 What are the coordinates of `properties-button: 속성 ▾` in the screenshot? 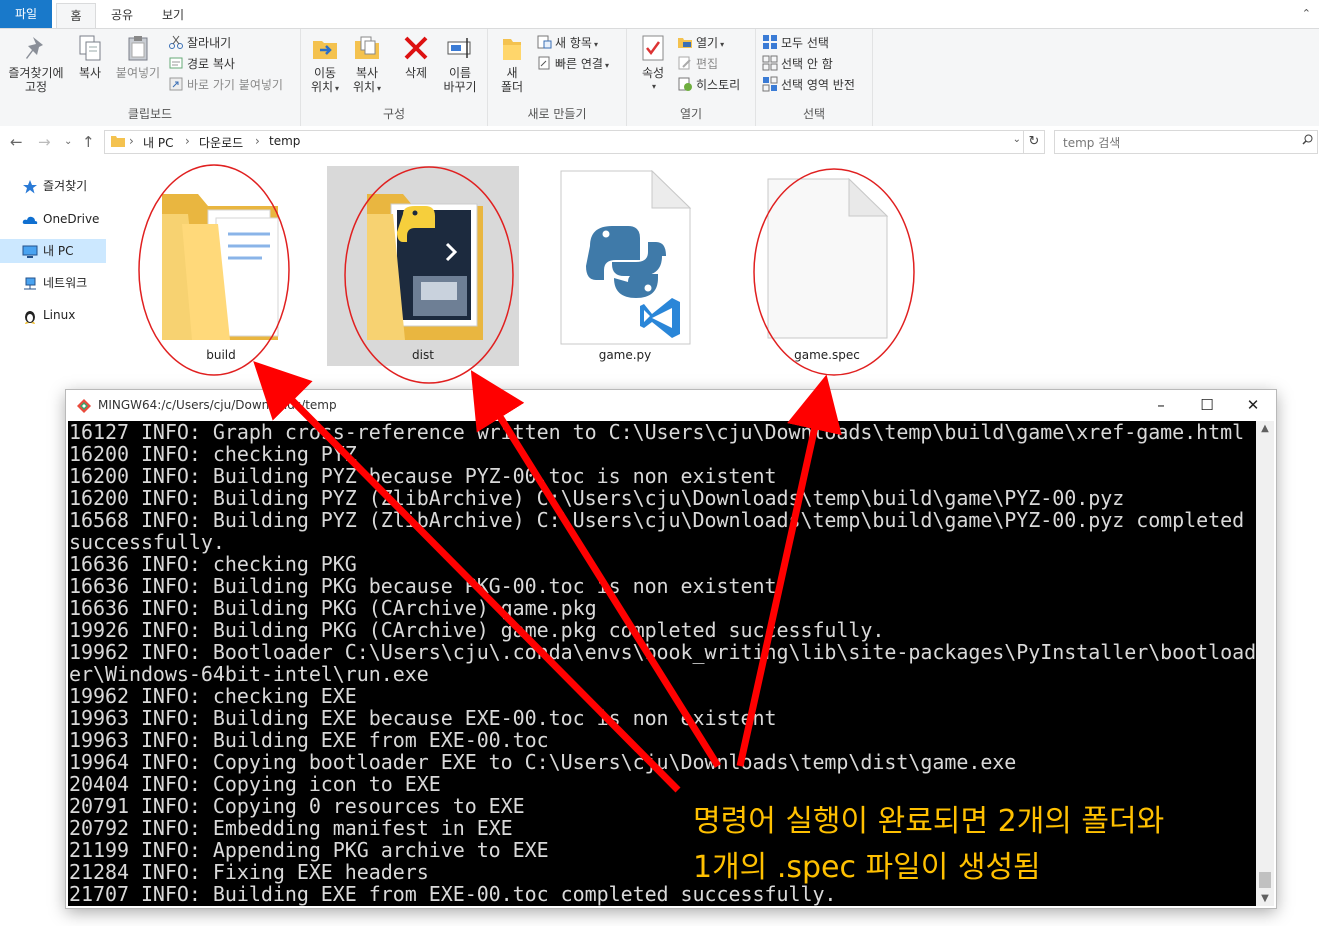 It's located at (653, 63).